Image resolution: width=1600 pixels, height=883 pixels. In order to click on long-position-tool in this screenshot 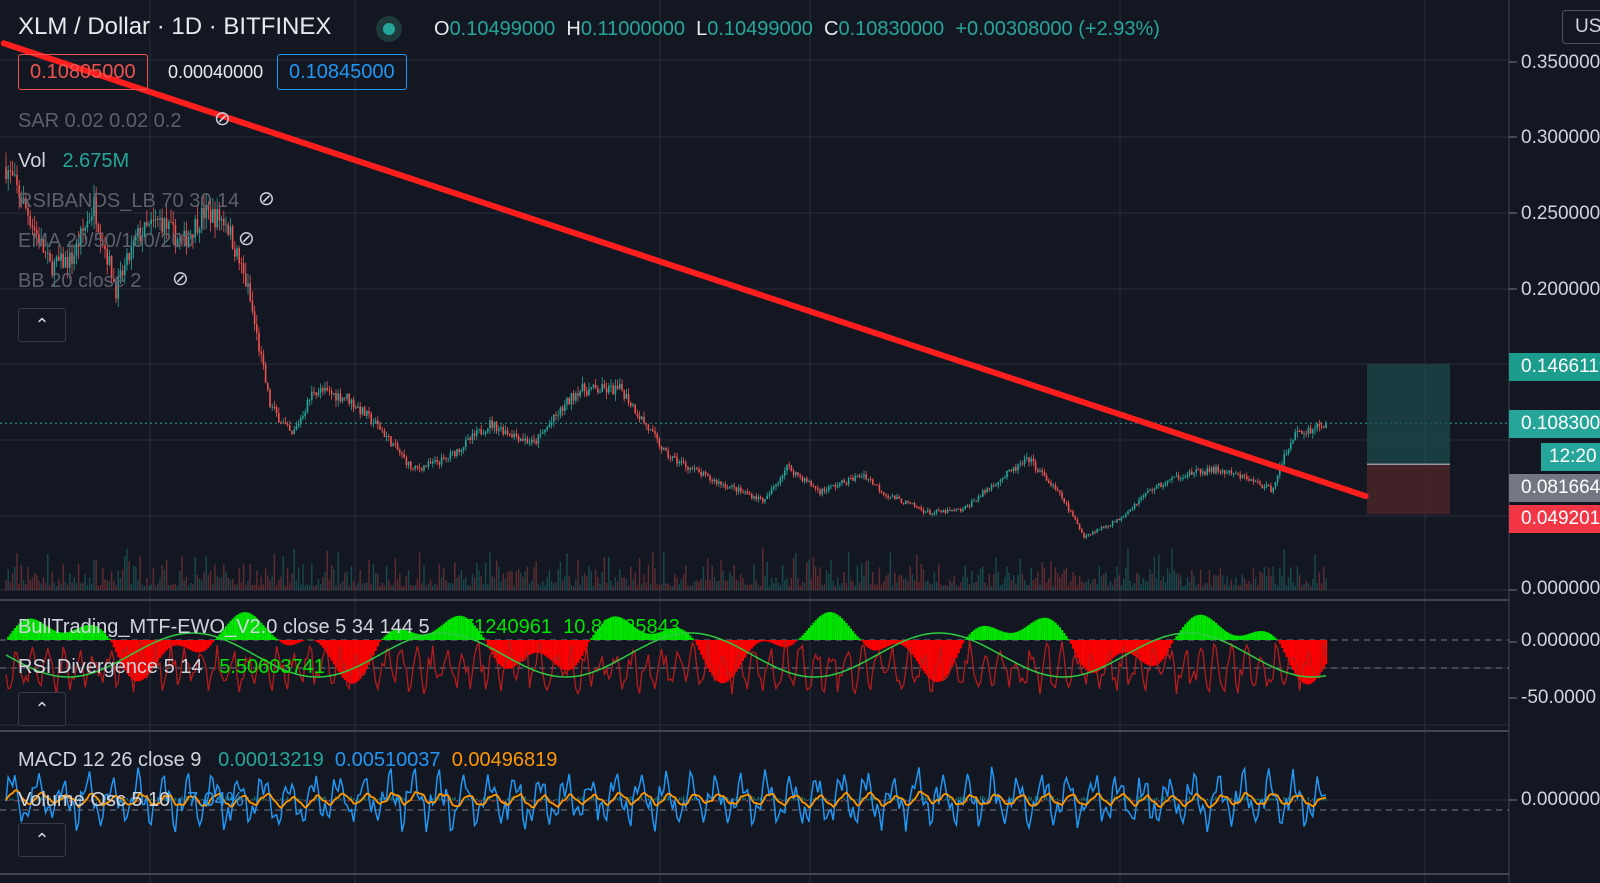, I will do `click(1408, 439)`.